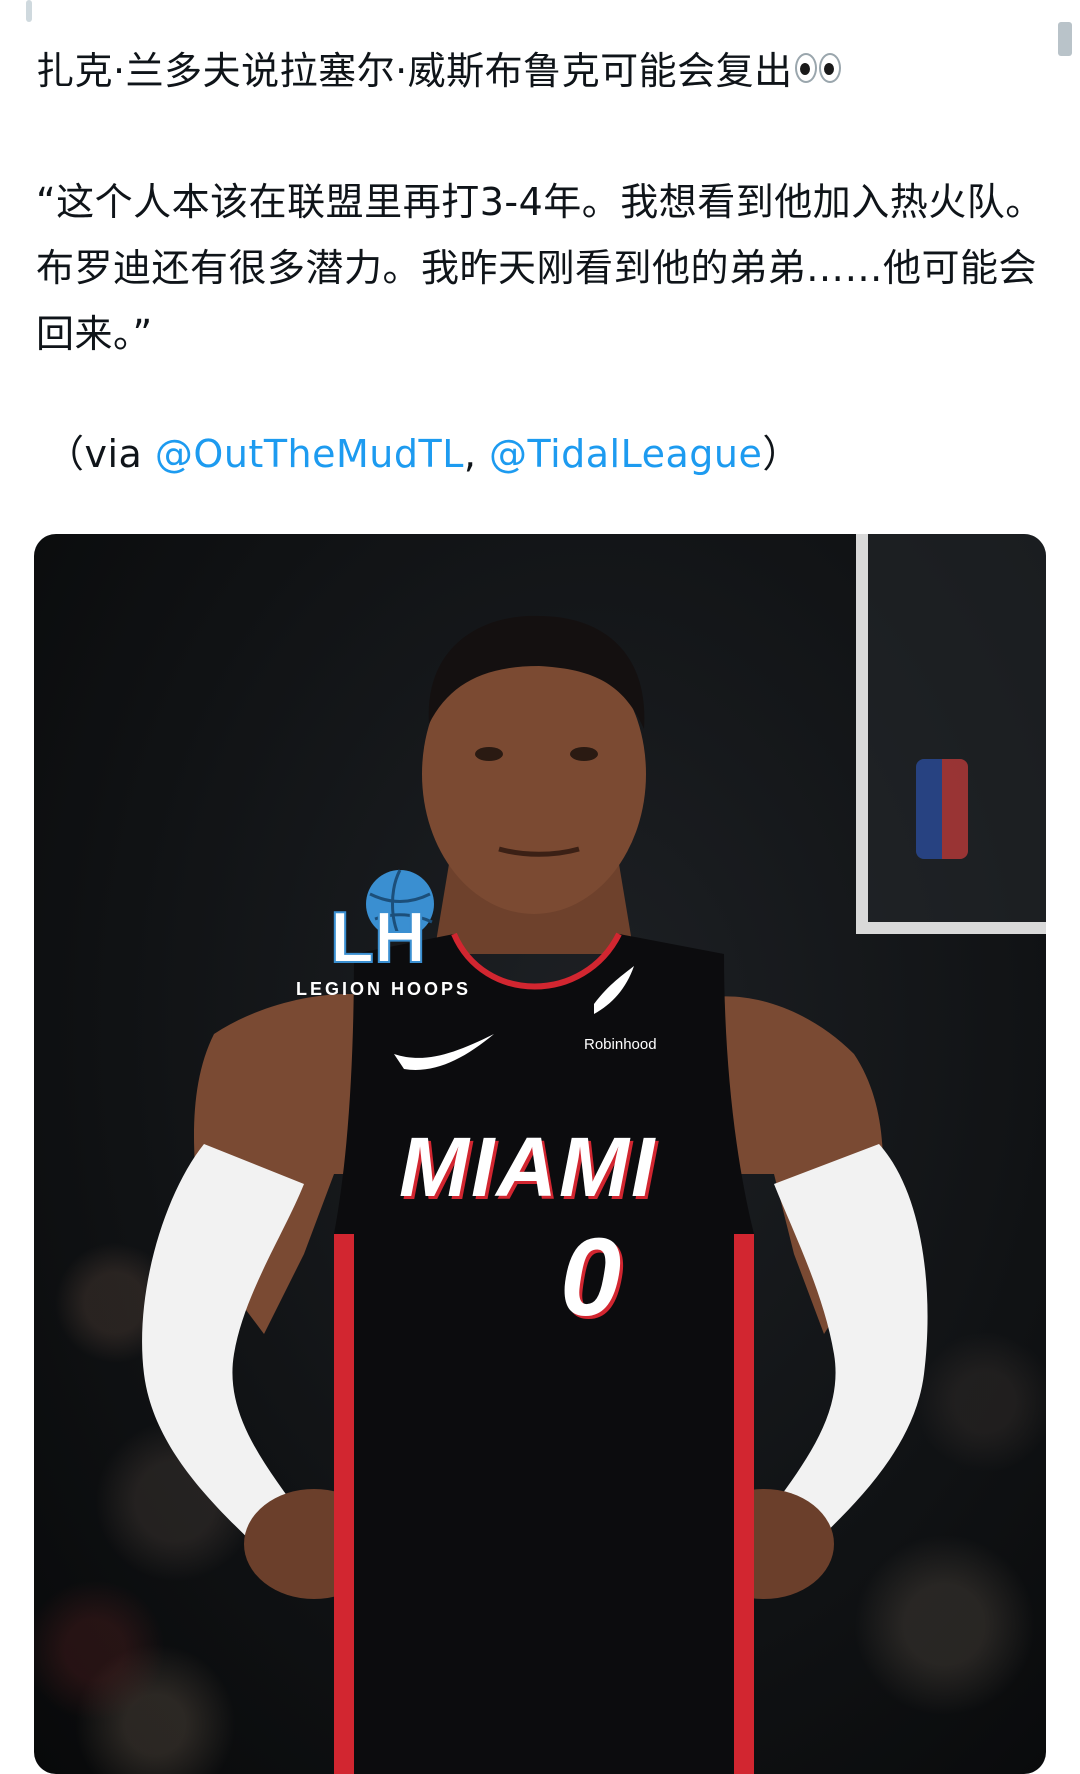  What do you see at coordinates (625, 454) in the screenshot?
I see `mention-link-tidalleague: @TidalLeague` at bounding box center [625, 454].